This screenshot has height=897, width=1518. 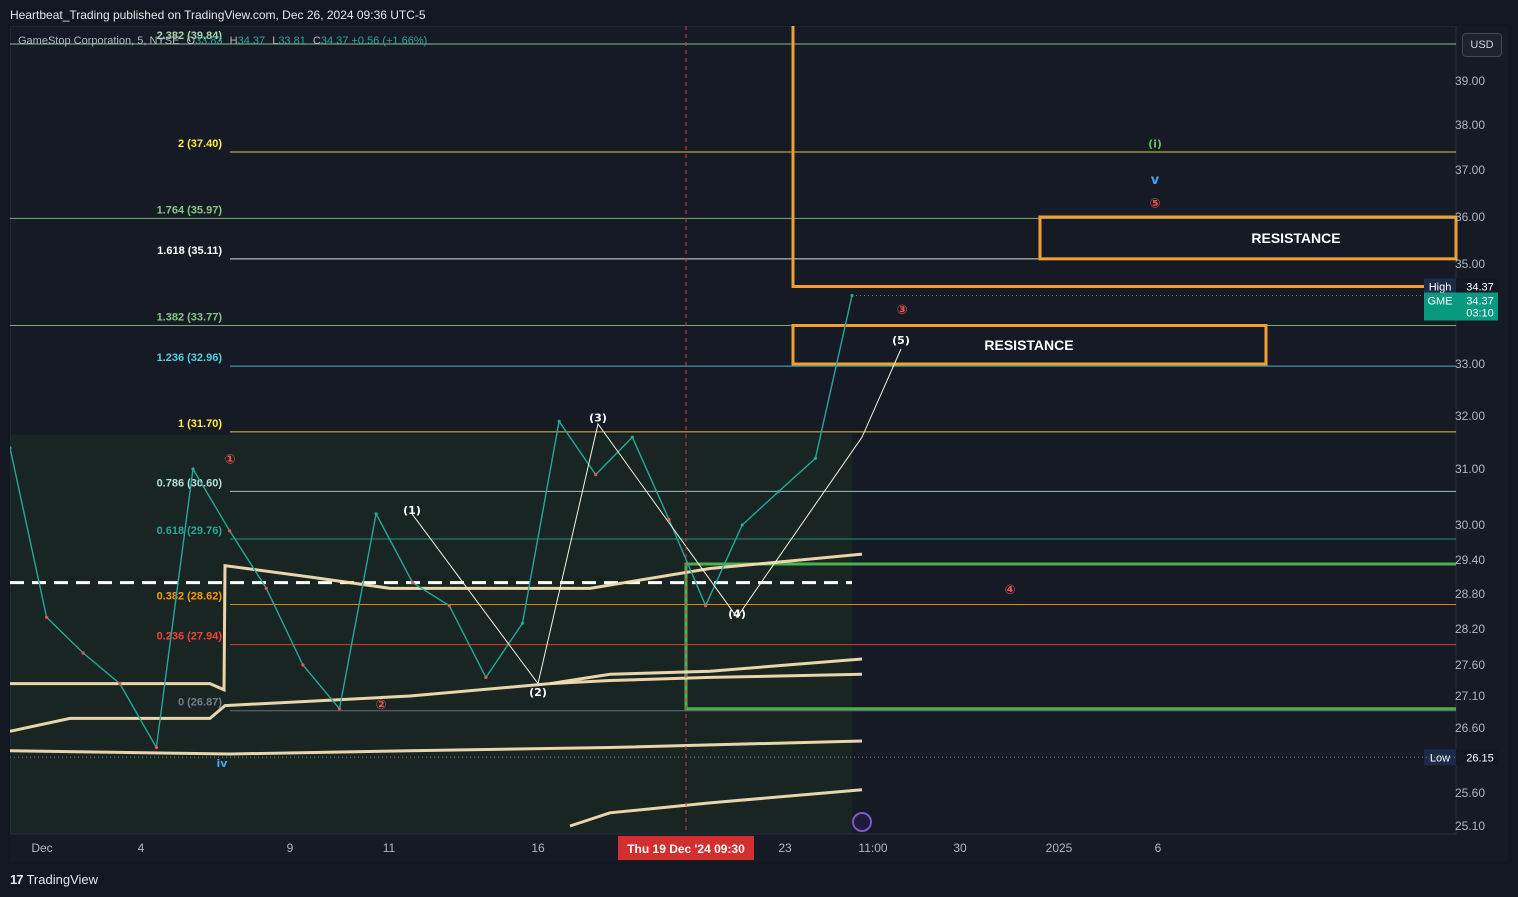 What do you see at coordinates (1480, 758) in the screenshot?
I see `low-badge-value: 26.15` at bounding box center [1480, 758].